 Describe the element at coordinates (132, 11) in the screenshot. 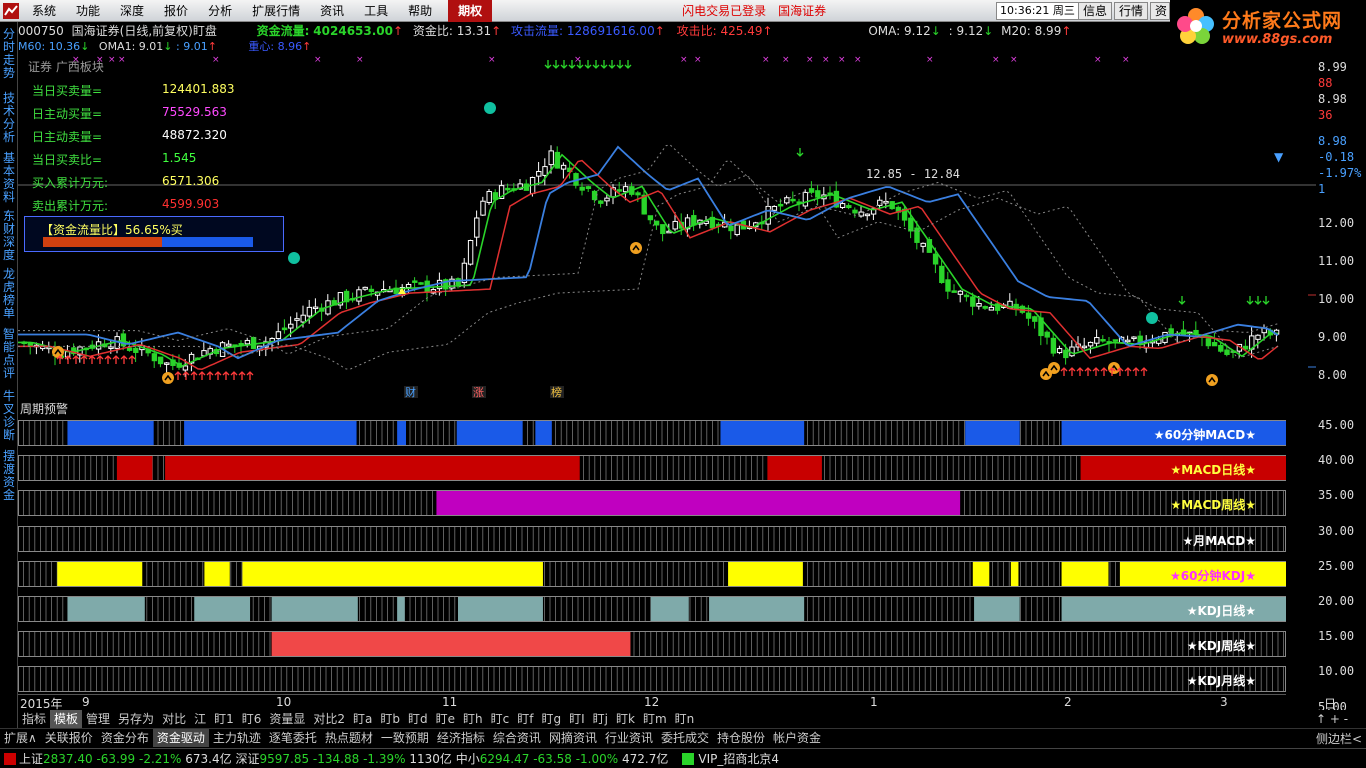

I see `menu-depth: 深度` at that location.